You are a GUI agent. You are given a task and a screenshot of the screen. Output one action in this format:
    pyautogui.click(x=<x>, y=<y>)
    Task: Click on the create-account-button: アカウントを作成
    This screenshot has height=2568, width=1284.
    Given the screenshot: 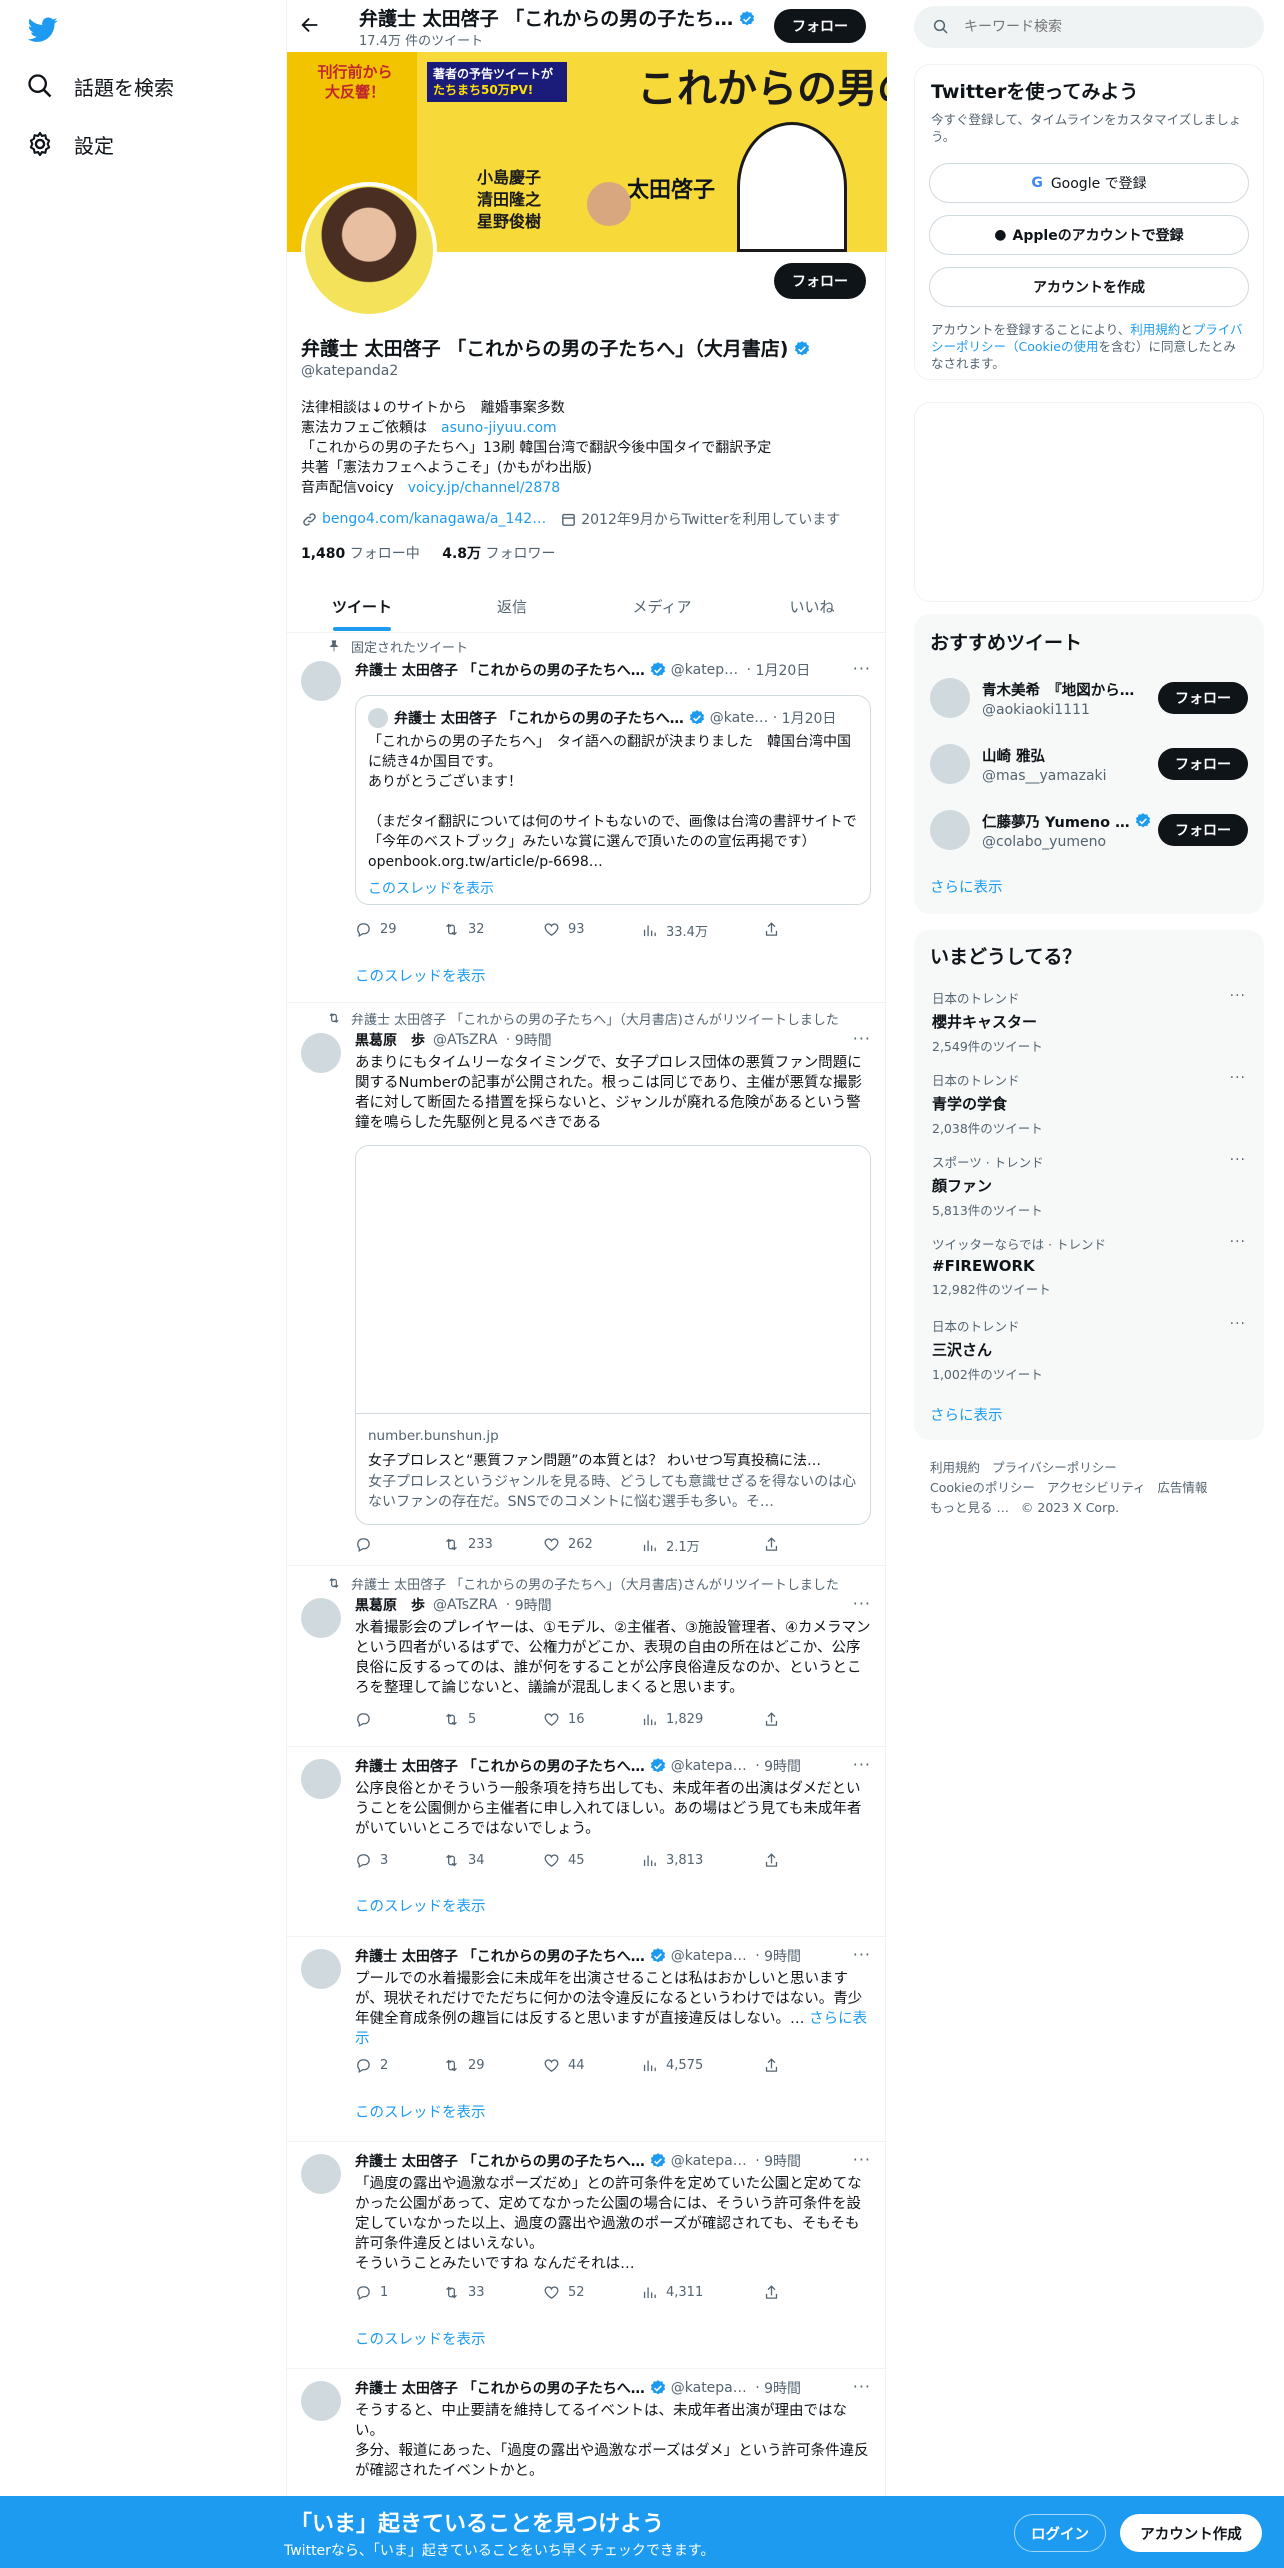 What is the action you would take?
    pyautogui.click(x=1089, y=287)
    